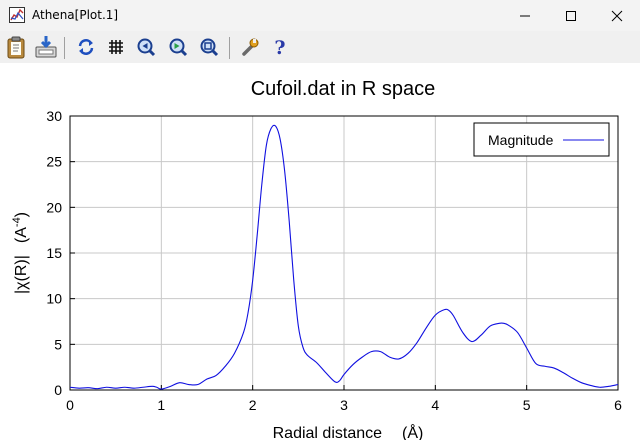 This screenshot has width=640, height=444. I want to click on wrench-icon, so click(250, 47).